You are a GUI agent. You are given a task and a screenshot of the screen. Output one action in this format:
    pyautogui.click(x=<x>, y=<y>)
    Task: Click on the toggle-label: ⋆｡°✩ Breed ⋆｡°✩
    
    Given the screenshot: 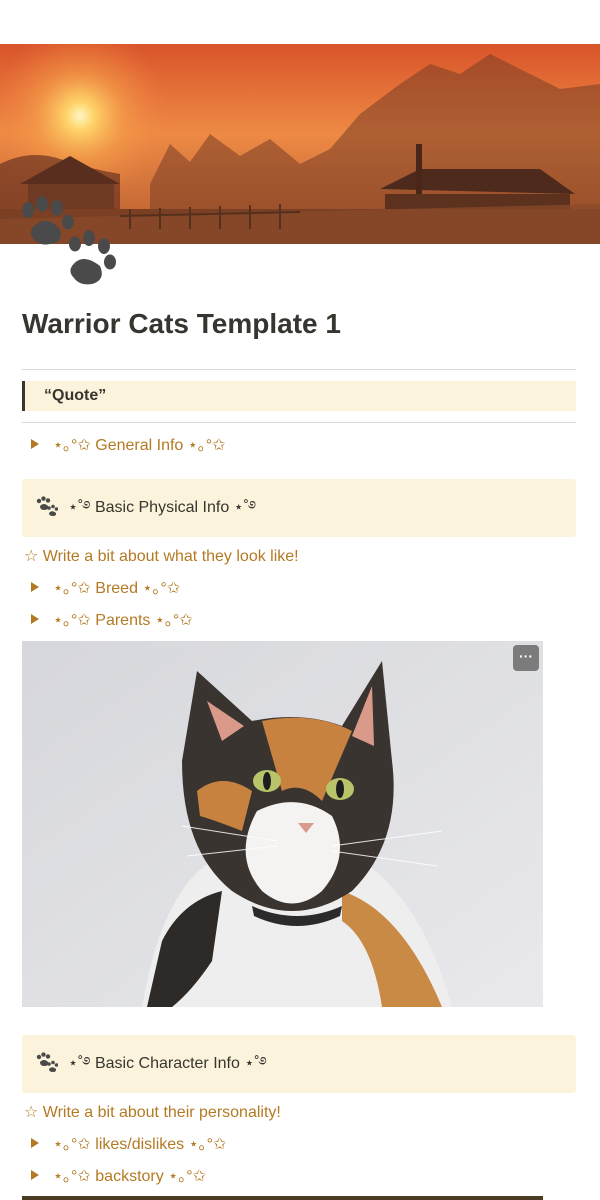 What is the action you would take?
    pyautogui.click(x=117, y=588)
    